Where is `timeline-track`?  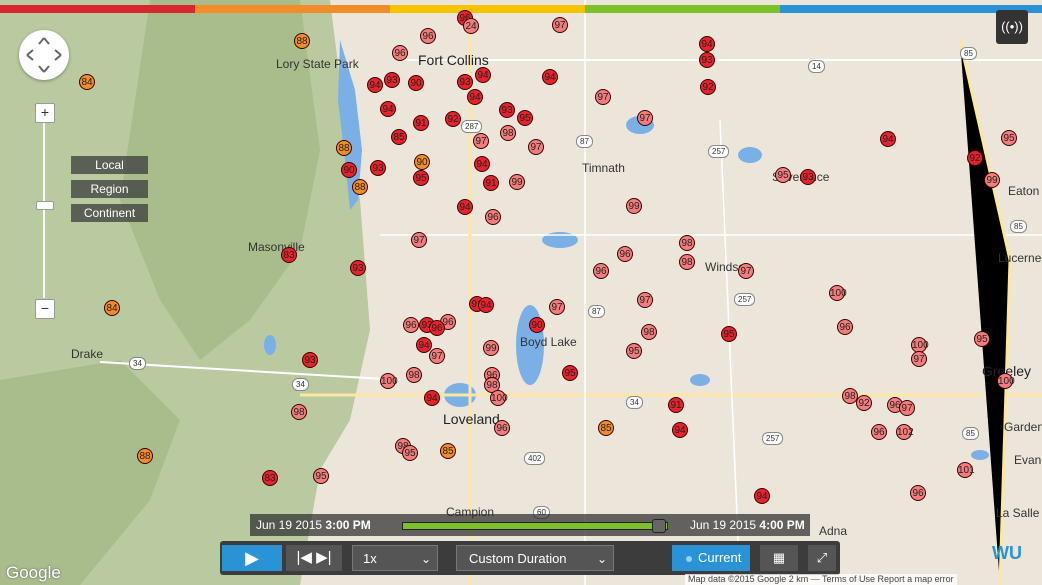 timeline-track is located at coordinates (535, 526).